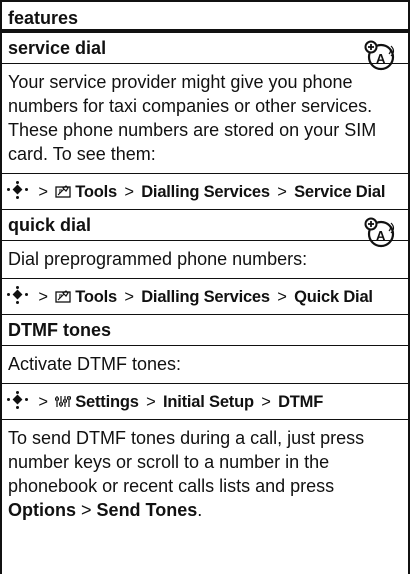 Image resolution: width=414 pixels, height=574 pixels. I want to click on table-header: features, so click(205, 16).